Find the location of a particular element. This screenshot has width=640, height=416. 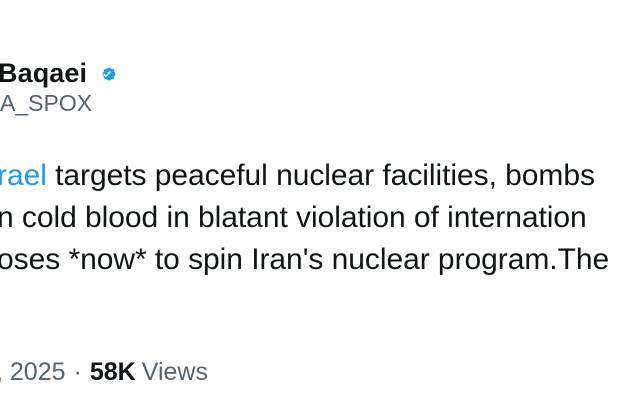

author-handle: A_SPOX is located at coordinates (46, 103).